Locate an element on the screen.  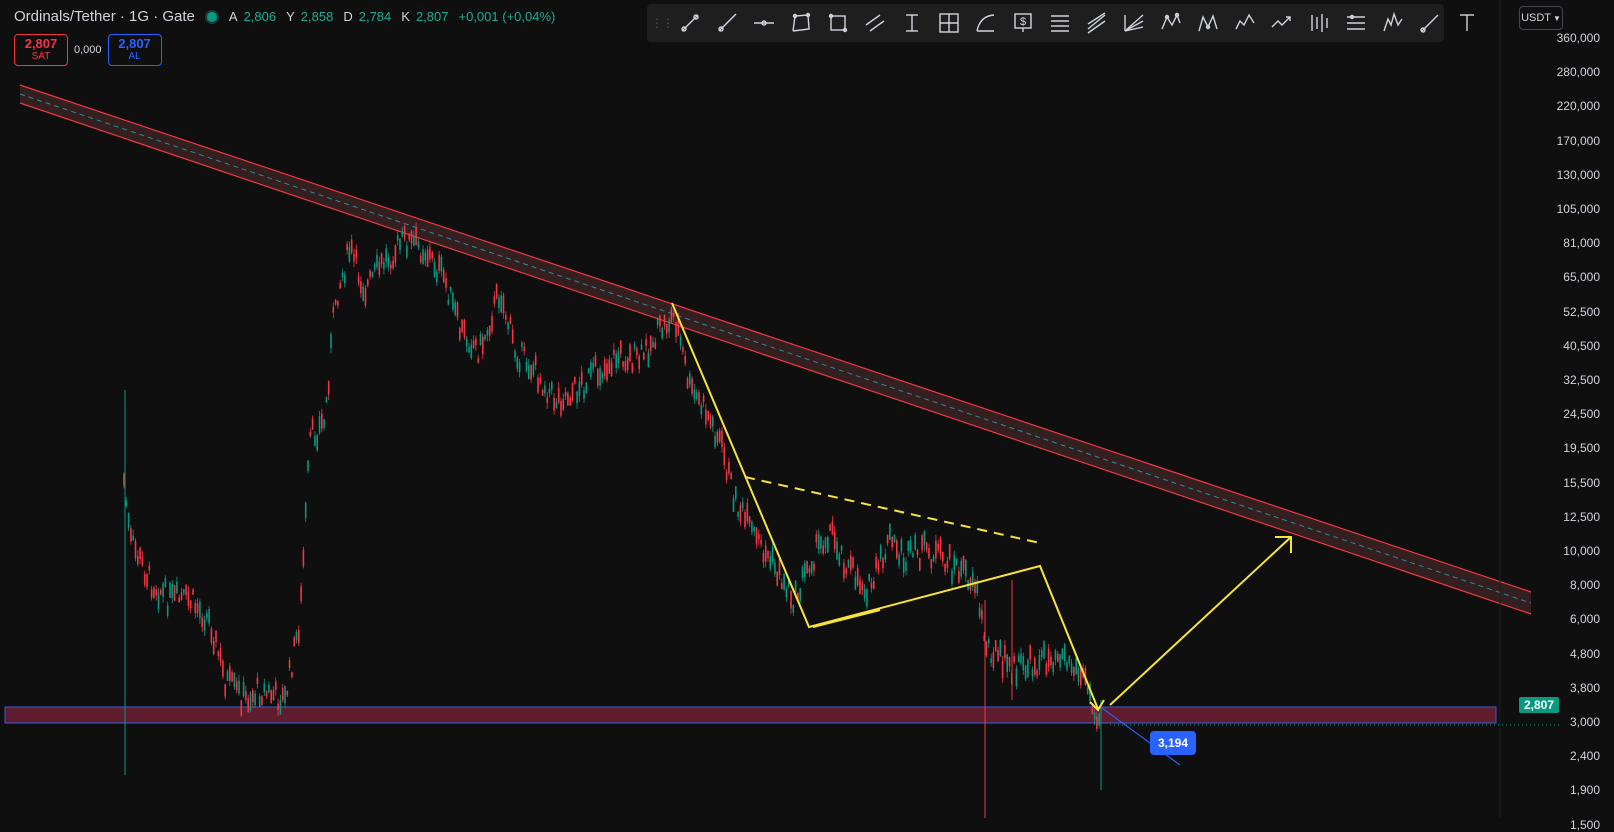
sell-button: 2,807 SAT is located at coordinates (41, 50).